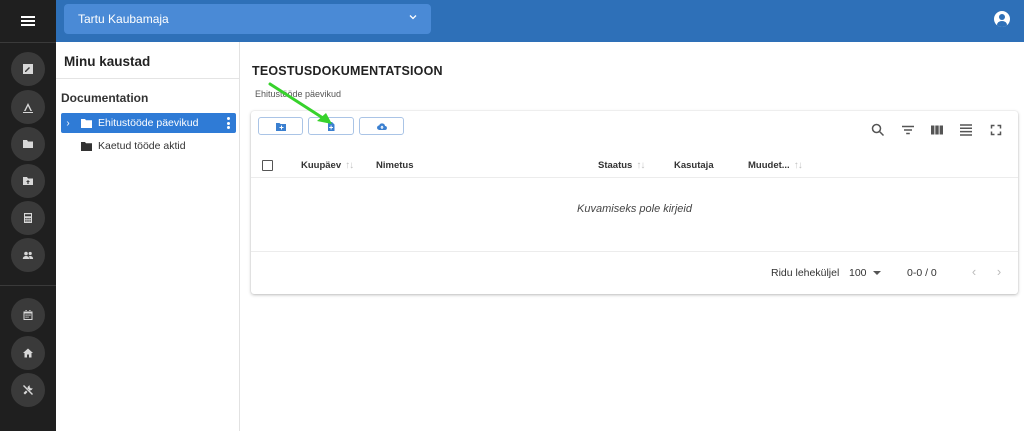 The image size is (1024, 431). Describe the element at coordinates (347, 71) in the screenshot. I see `page-title: TEOSTUSDOKUMENTATSIOON` at that location.